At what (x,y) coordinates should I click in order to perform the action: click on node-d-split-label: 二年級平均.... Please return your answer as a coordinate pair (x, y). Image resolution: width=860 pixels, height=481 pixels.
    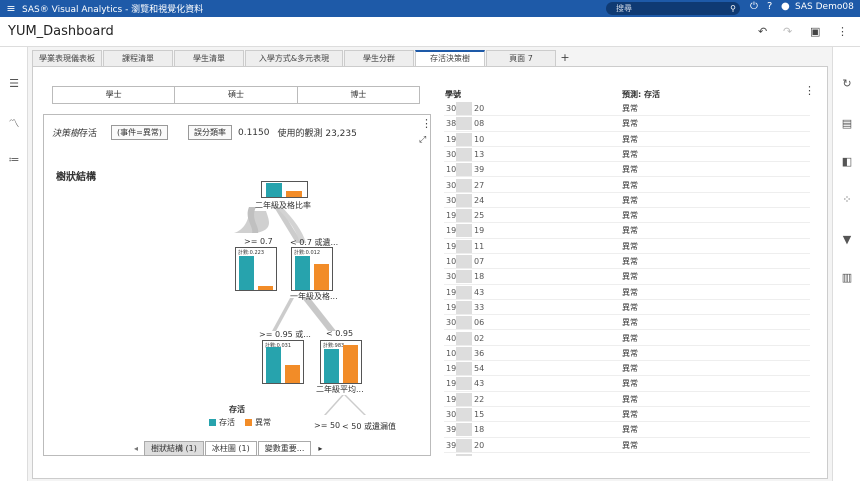
    Looking at the image, I should click on (340, 389).